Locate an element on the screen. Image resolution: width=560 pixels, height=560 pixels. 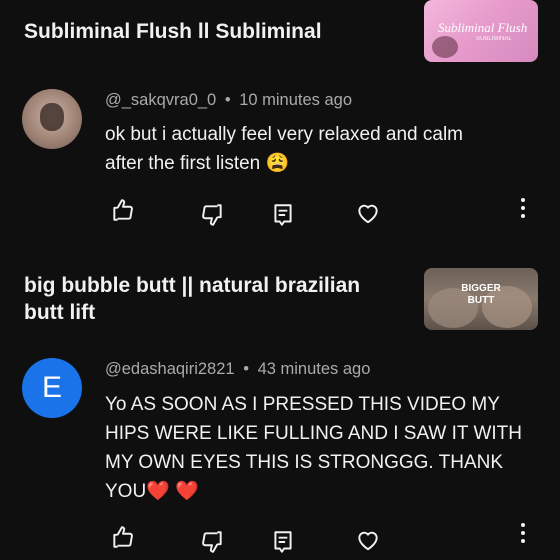
comment-line: after the first listen 😩 is located at coordinates (197, 163).